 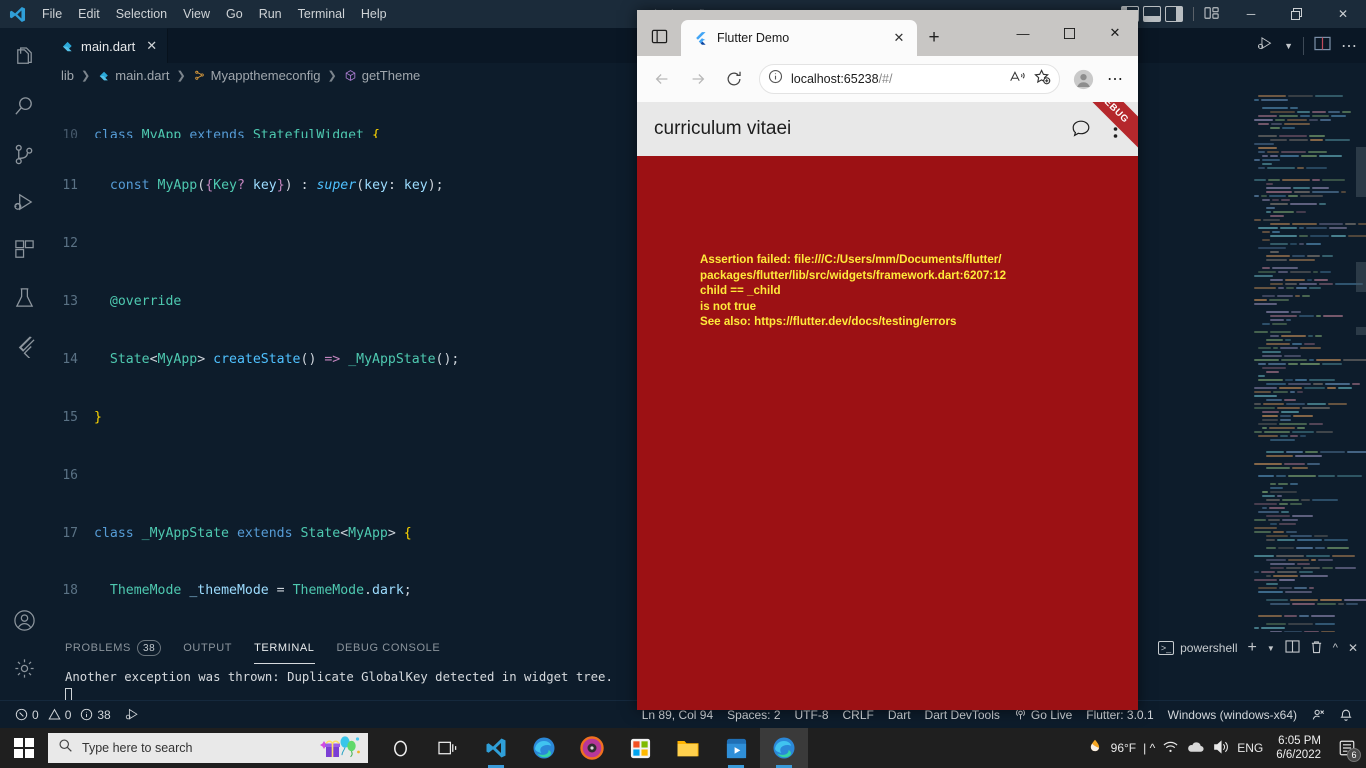 I want to click on search-box: Type here to search, so click(x=208, y=748).